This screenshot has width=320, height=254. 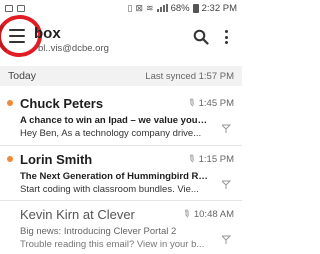 What do you see at coordinates (17, 36) in the screenshot?
I see `hamburger-menu-icon` at bounding box center [17, 36].